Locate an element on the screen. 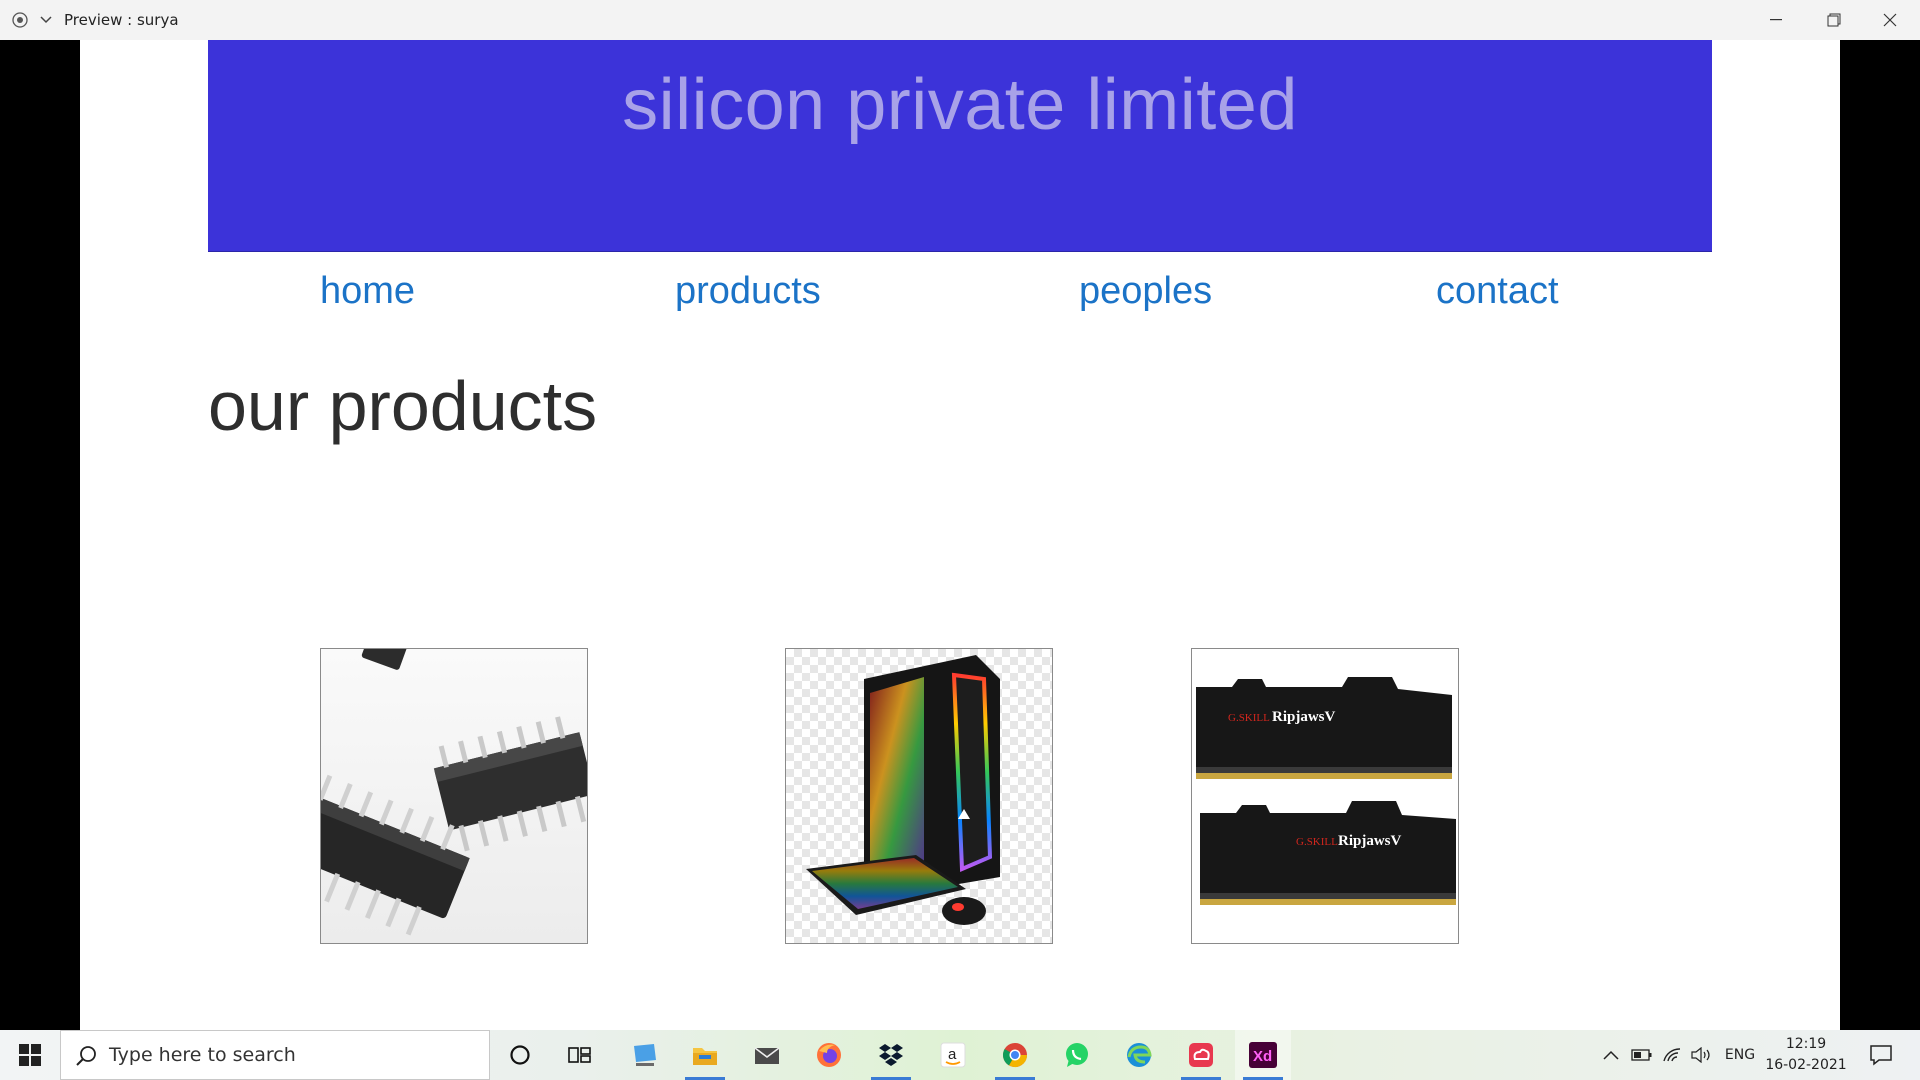 The height and width of the screenshot is (1080, 1920). mail-icon is located at coordinates (767, 1055).